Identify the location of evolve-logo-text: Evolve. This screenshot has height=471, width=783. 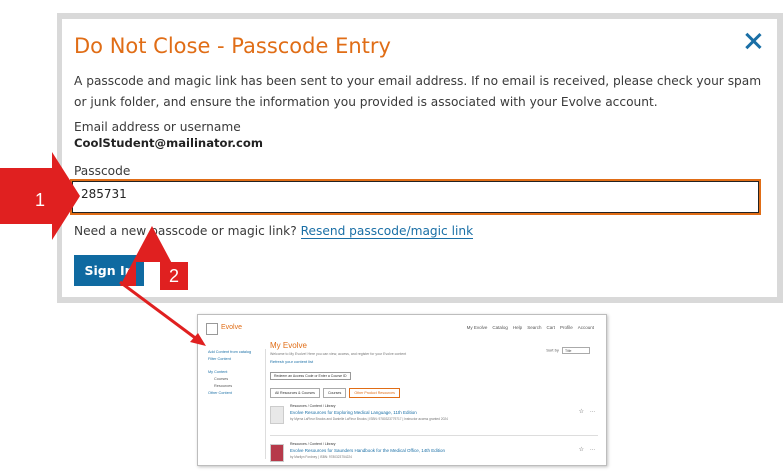
(232, 327).